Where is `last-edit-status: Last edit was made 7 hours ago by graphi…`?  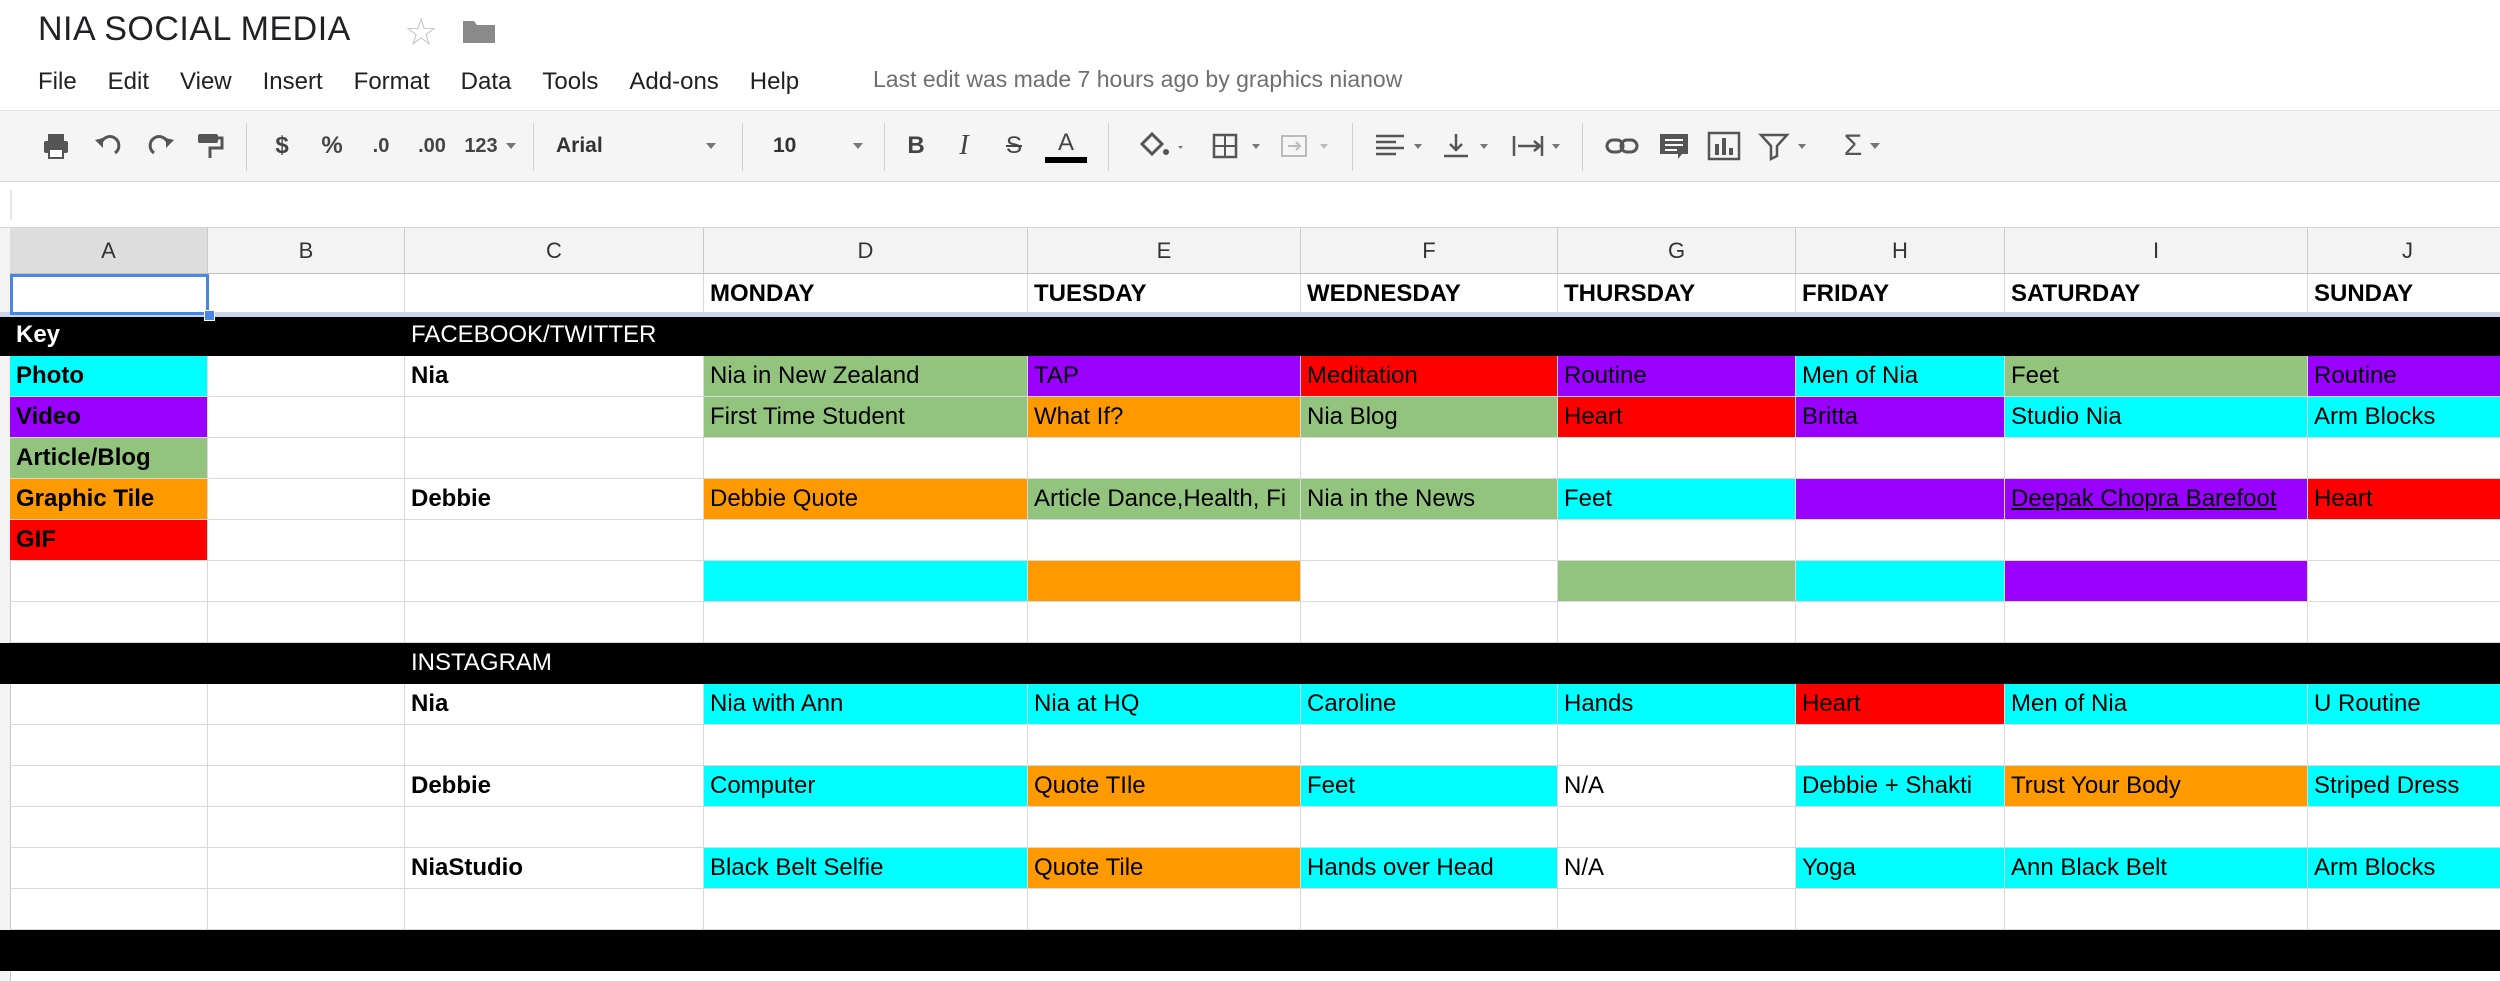
last-edit-status: Last edit was made 7 hours ago by graphi… is located at coordinates (1137, 79).